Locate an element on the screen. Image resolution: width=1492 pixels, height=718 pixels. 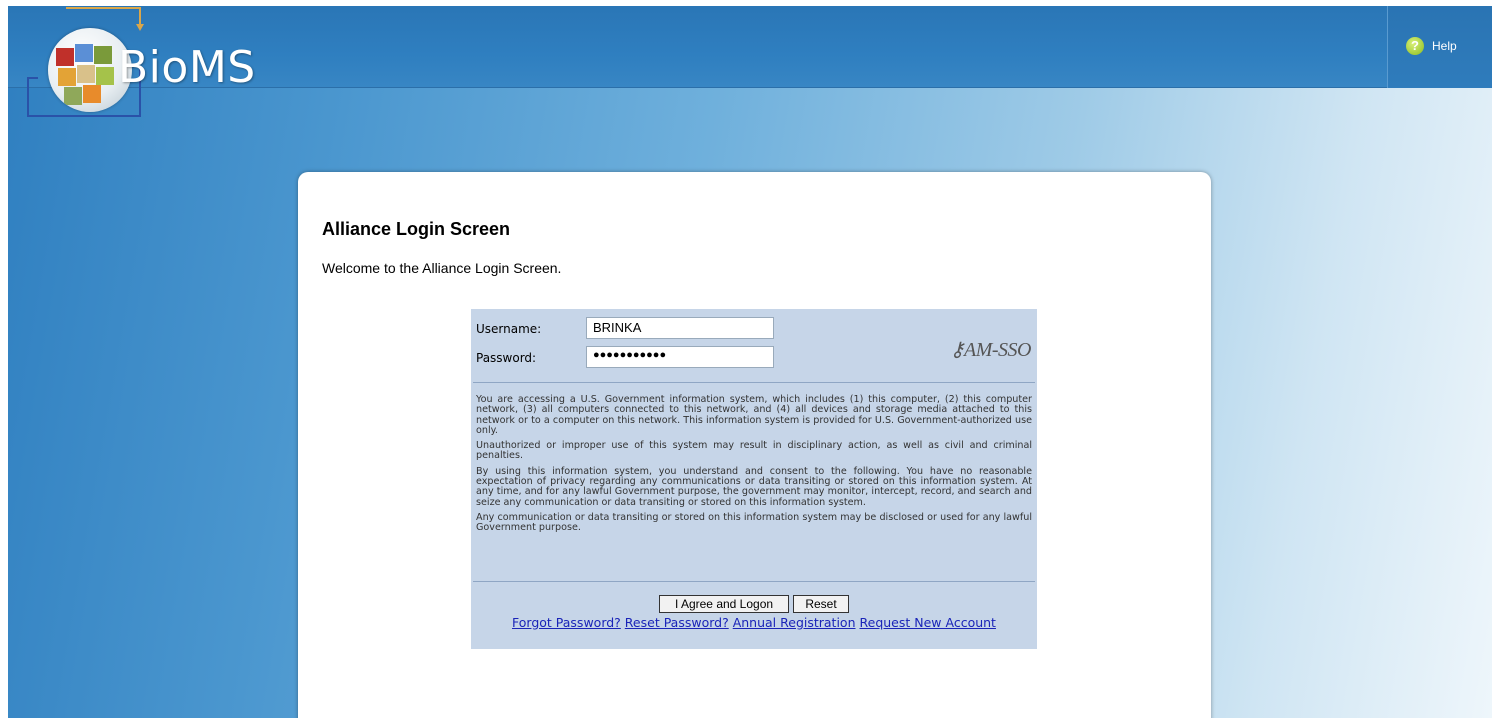
amsso-logo: ⚷AM-SSO is located at coordinates (990, 349).